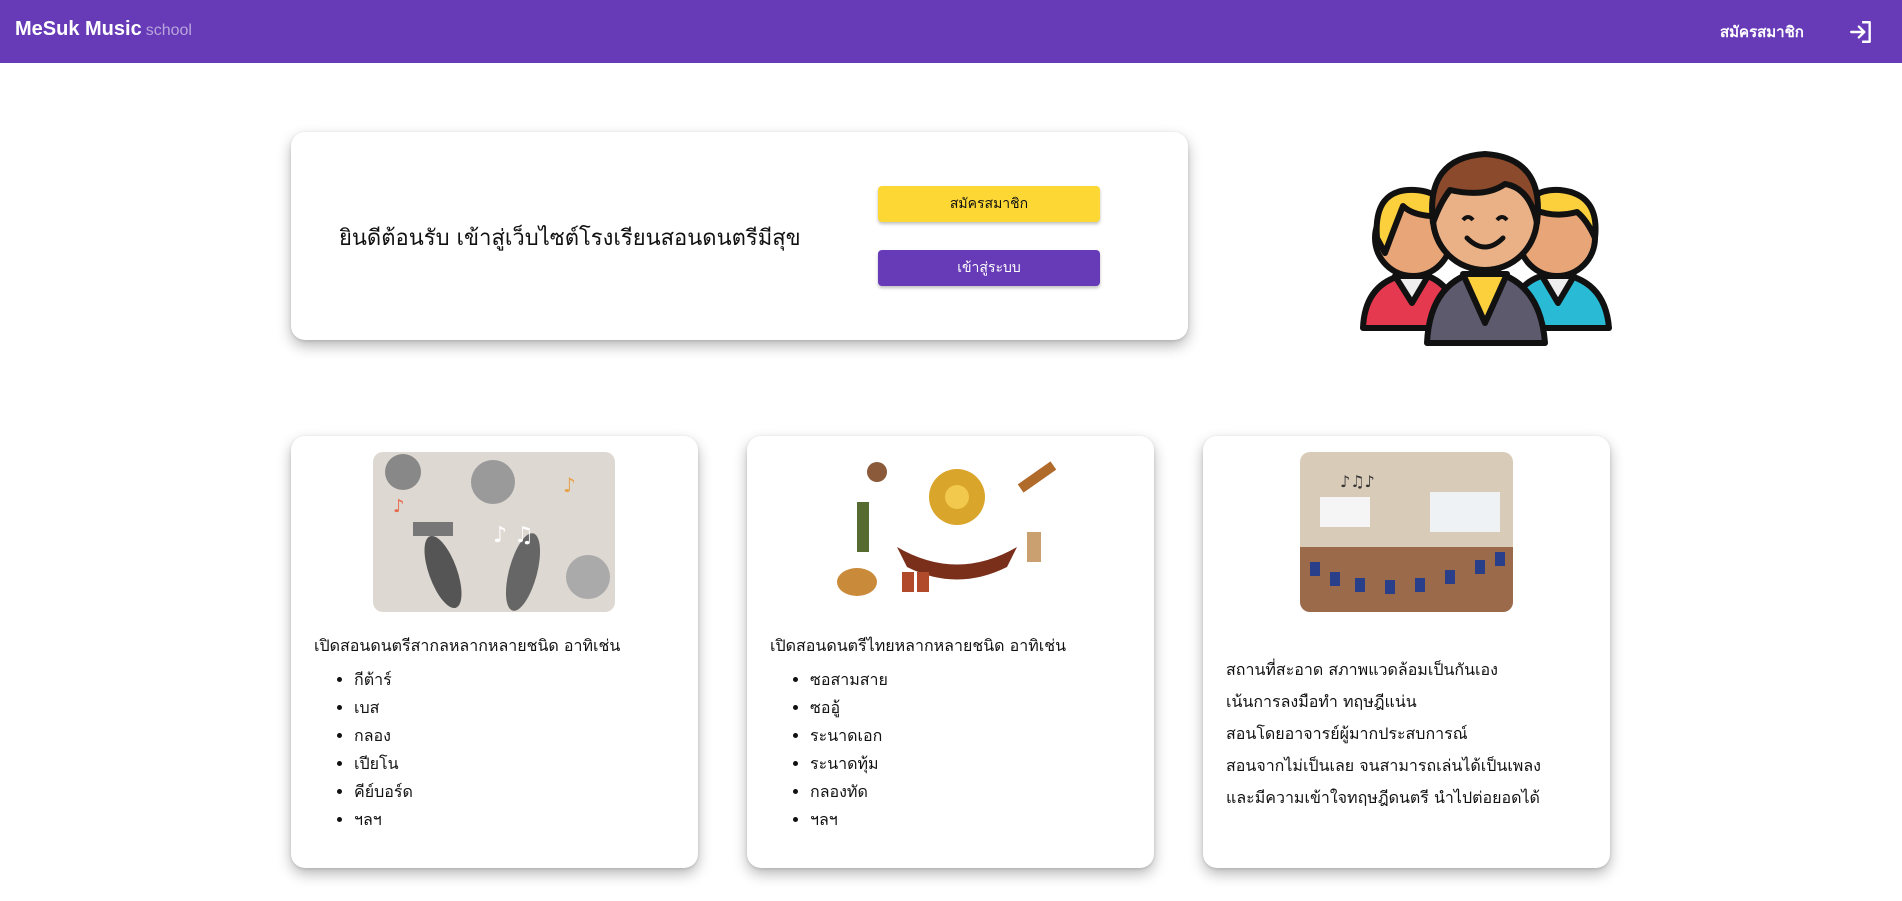 The width and height of the screenshot is (1902, 901). I want to click on group-of-people-icon, so click(1486, 248).